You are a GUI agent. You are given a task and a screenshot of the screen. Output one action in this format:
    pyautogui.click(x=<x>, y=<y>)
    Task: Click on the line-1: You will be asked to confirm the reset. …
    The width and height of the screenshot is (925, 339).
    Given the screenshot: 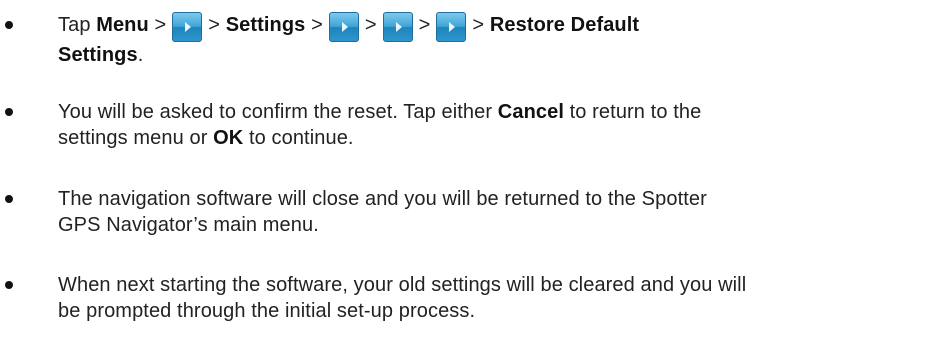 What is the action you would take?
    pyautogui.click(x=468, y=112)
    